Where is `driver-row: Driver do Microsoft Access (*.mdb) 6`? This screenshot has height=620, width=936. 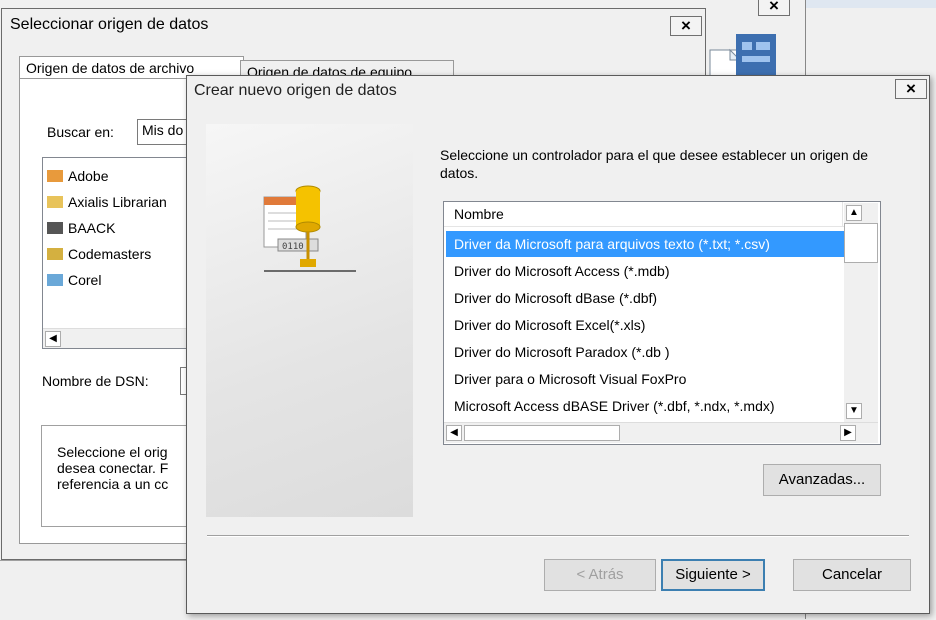 driver-row: Driver do Microsoft Access (*.mdb) 6 is located at coordinates (650, 271).